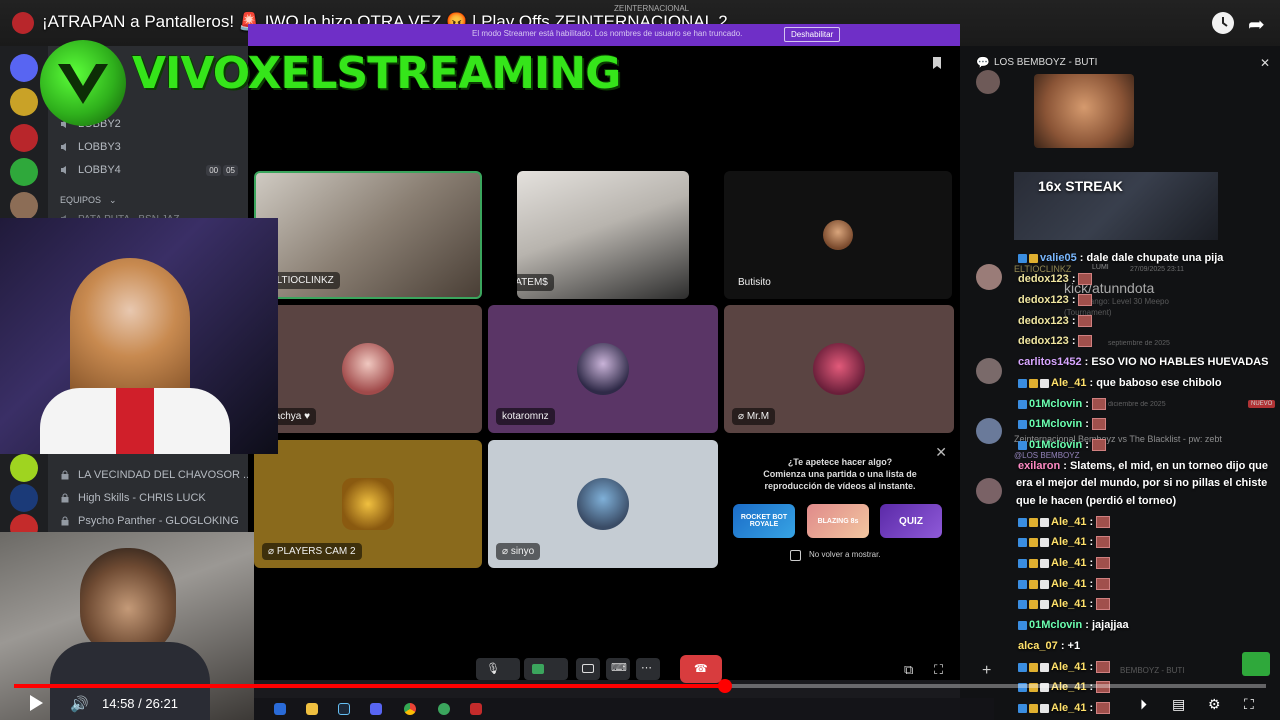 The image size is (1280, 720). Describe the element at coordinates (838, 521) in the screenshot. I see `game-card-blazing: BLAZING 8s` at that location.